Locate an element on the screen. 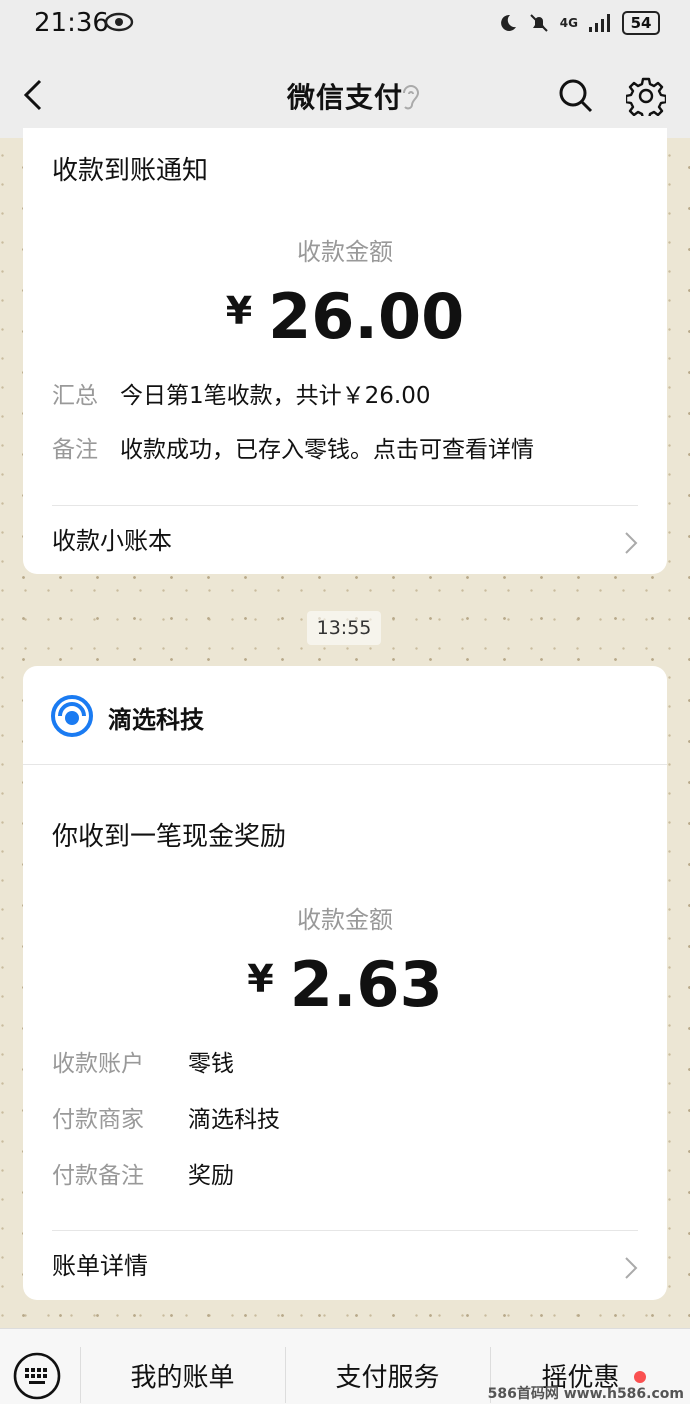  amount-number: 26.00 is located at coordinates (366, 316).